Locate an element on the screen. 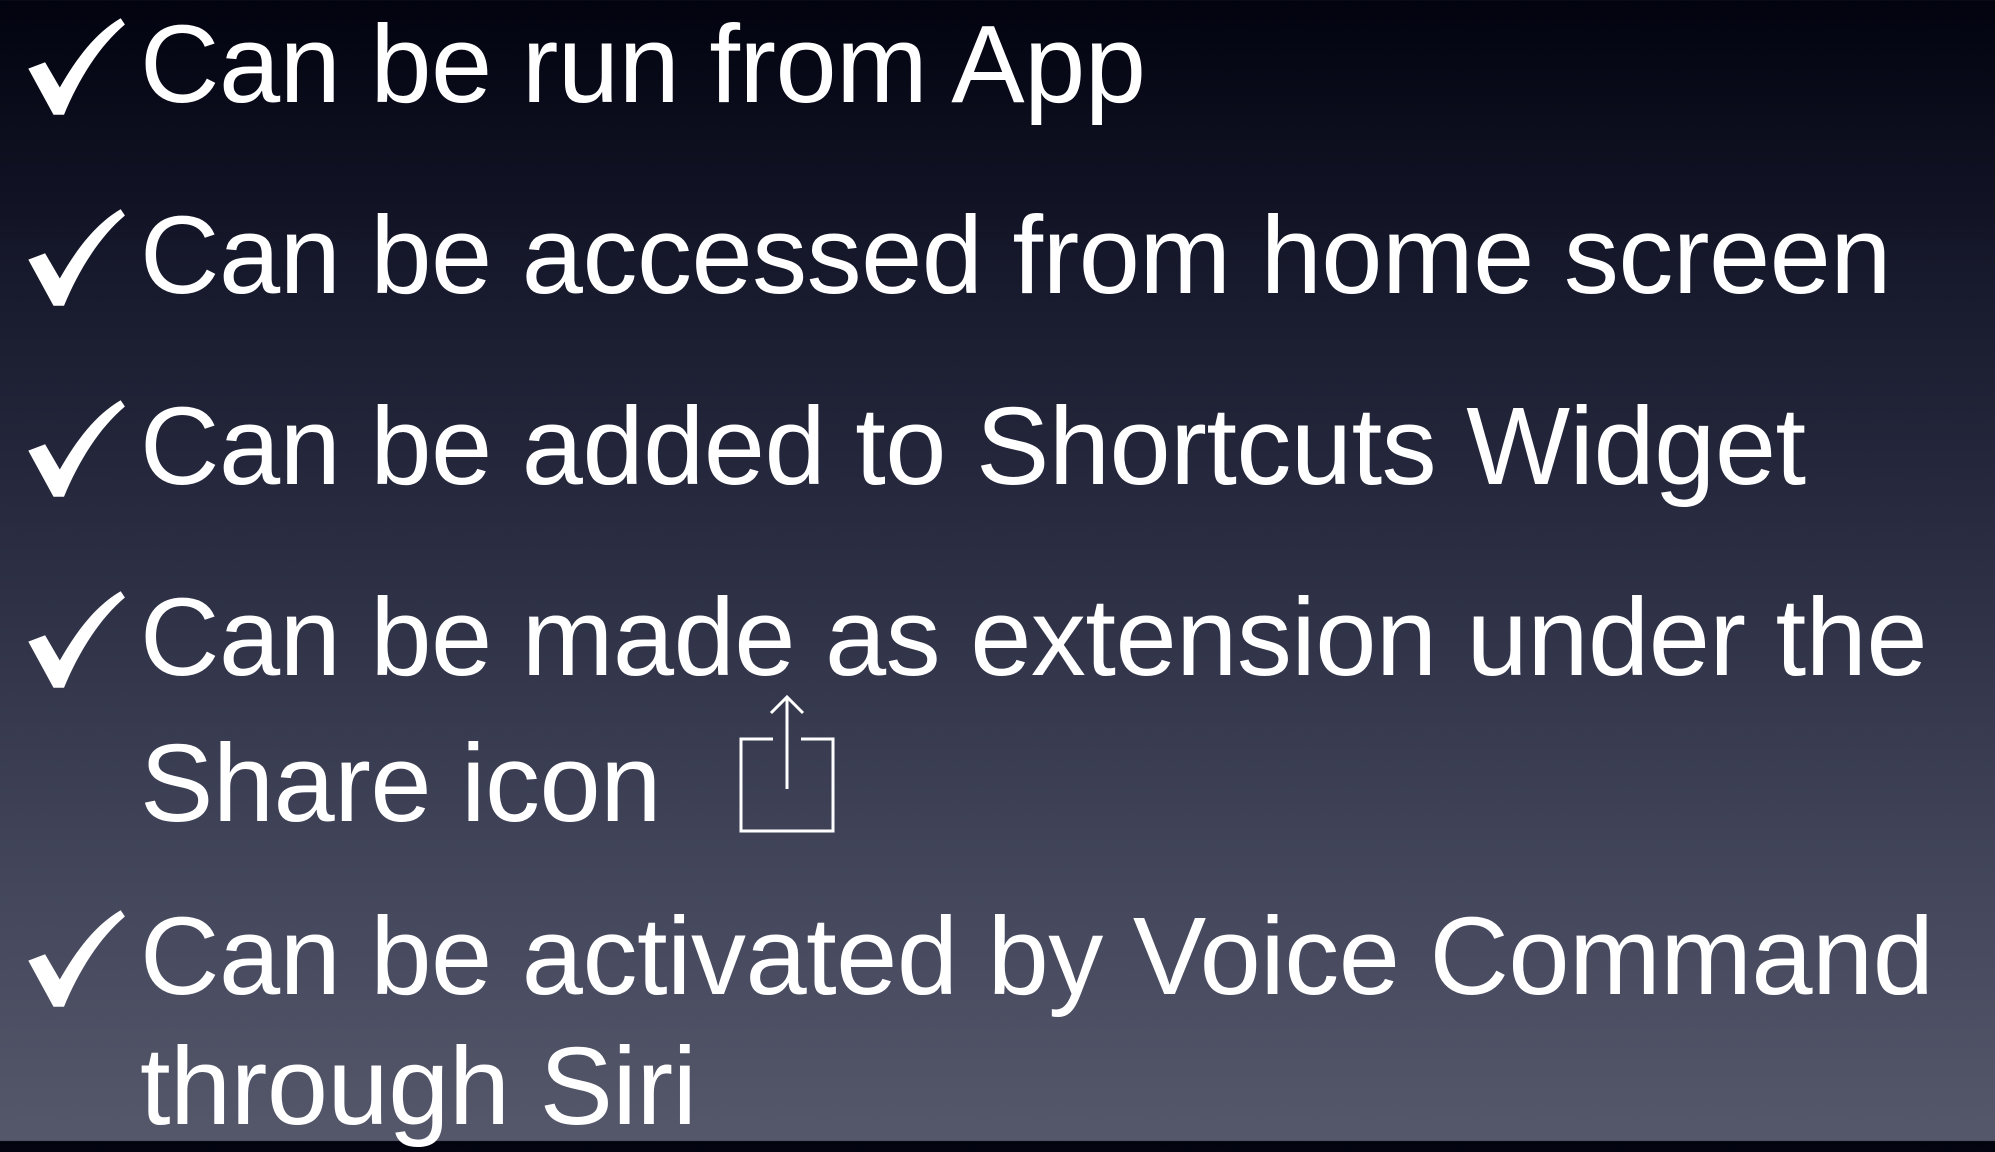 This screenshot has height=1152, width=1995. bullet-text: Can be added to Shortcuts Widget is located at coordinates (973, 447).